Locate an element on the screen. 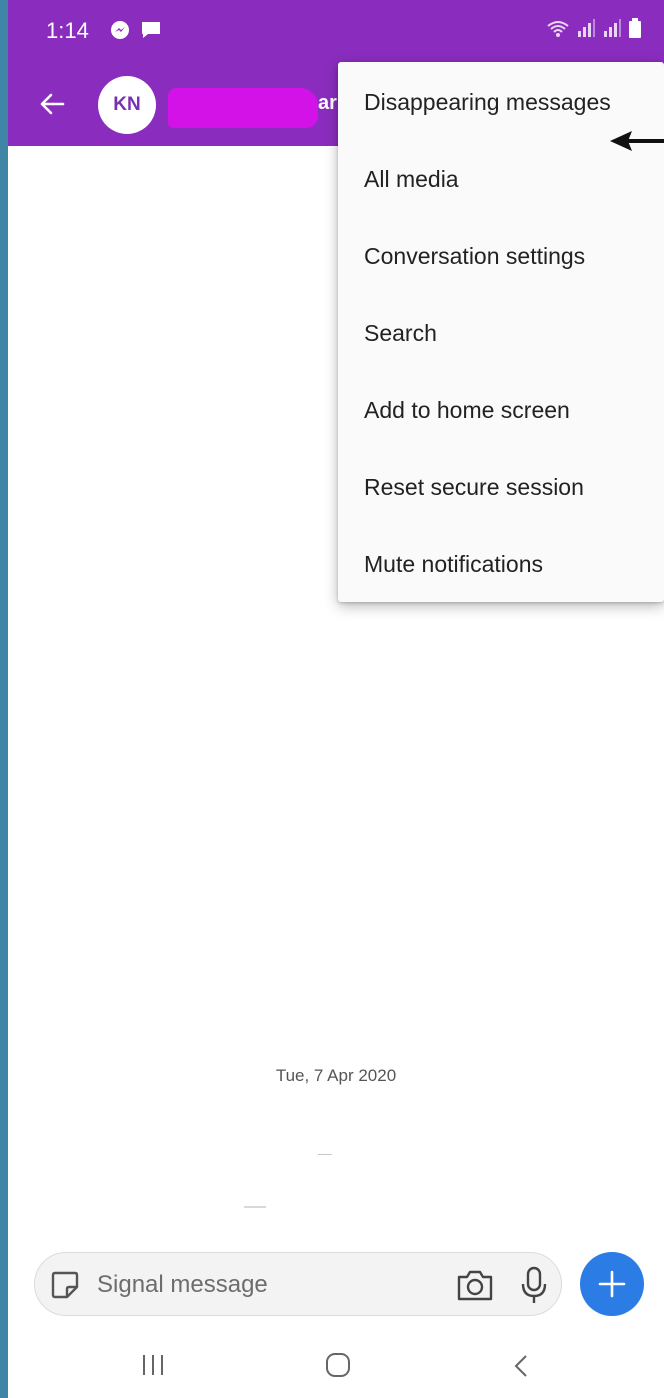 The height and width of the screenshot is (1398, 664). messenger-icon is located at coordinates (120, 30).